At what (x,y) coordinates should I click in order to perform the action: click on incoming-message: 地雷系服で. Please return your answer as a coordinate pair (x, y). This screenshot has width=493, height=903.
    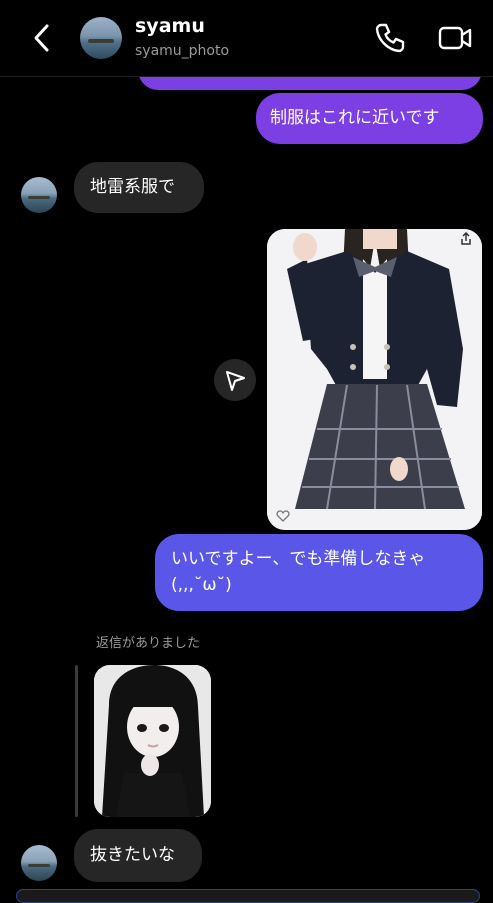
    Looking at the image, I should click on (139, 187).